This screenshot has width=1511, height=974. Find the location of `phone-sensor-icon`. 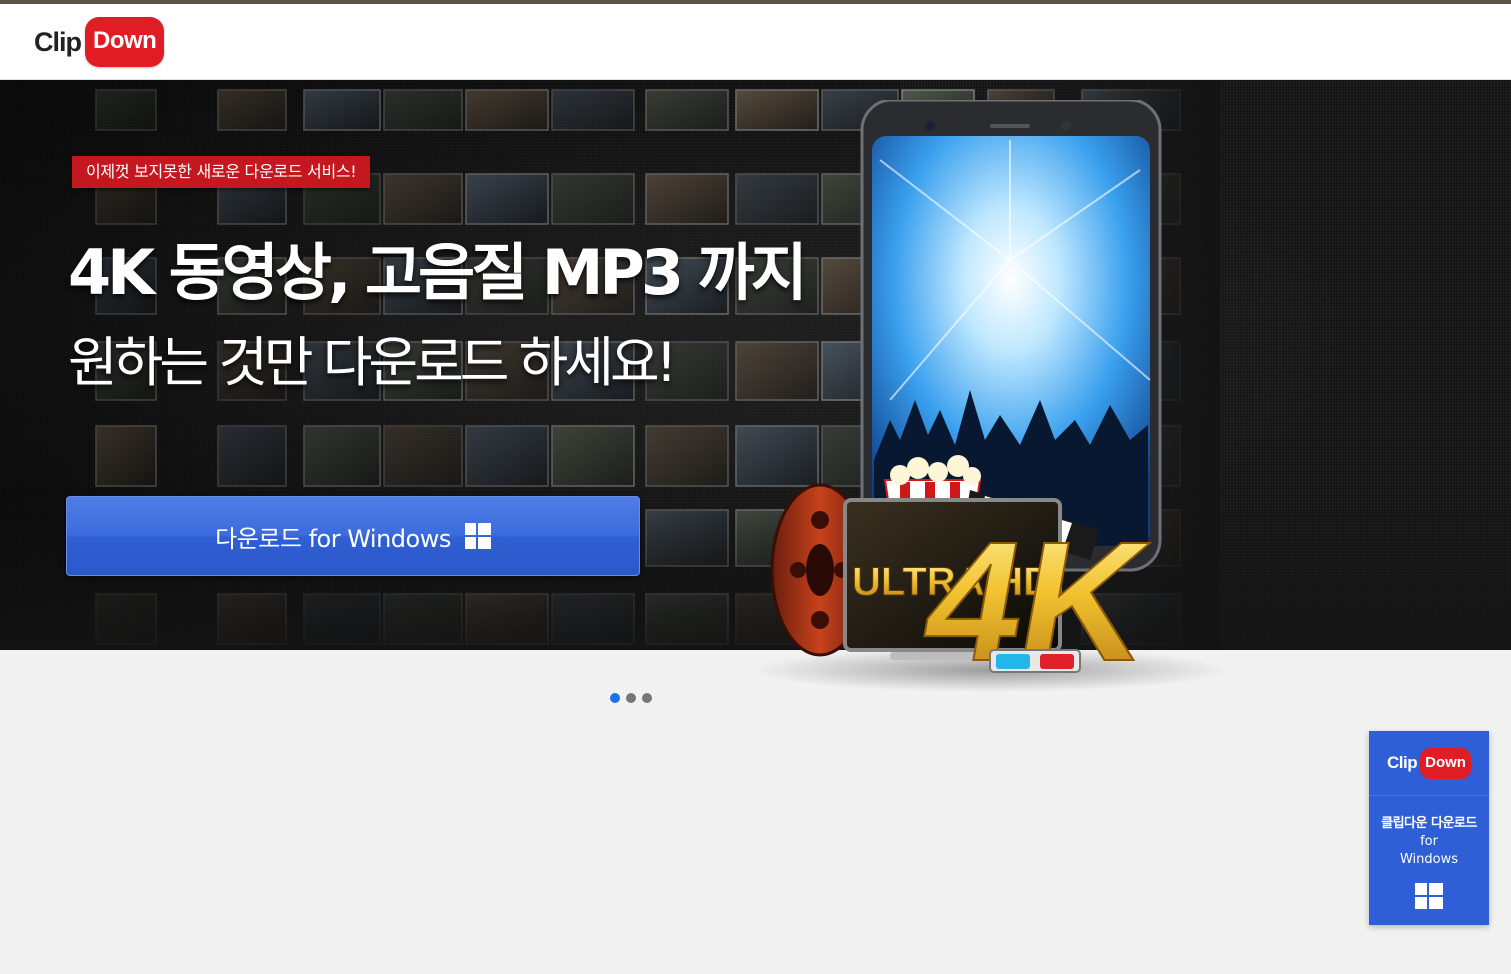

phone-sensor-icon is located at coordinates (1066, 126).